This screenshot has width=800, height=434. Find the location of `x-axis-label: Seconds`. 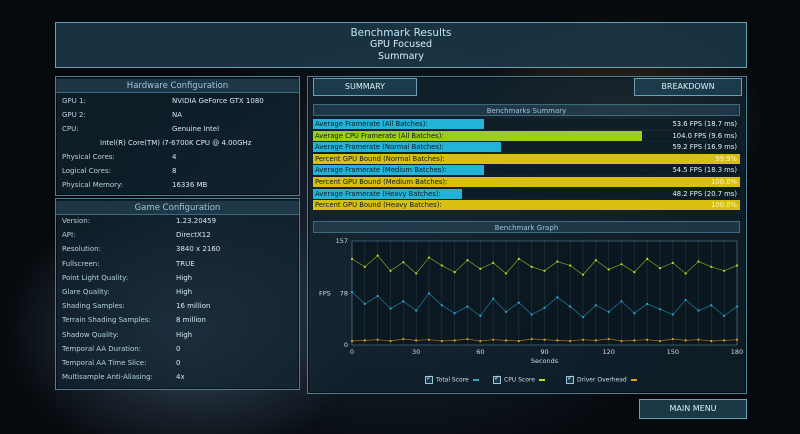

x-axis-label: Seconds is located at coordinates (545, 361).